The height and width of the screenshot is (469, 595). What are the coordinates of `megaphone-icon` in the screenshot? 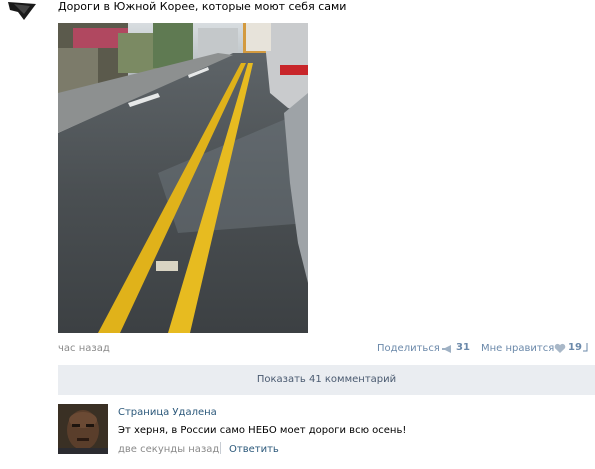 It's located at (446, 349).